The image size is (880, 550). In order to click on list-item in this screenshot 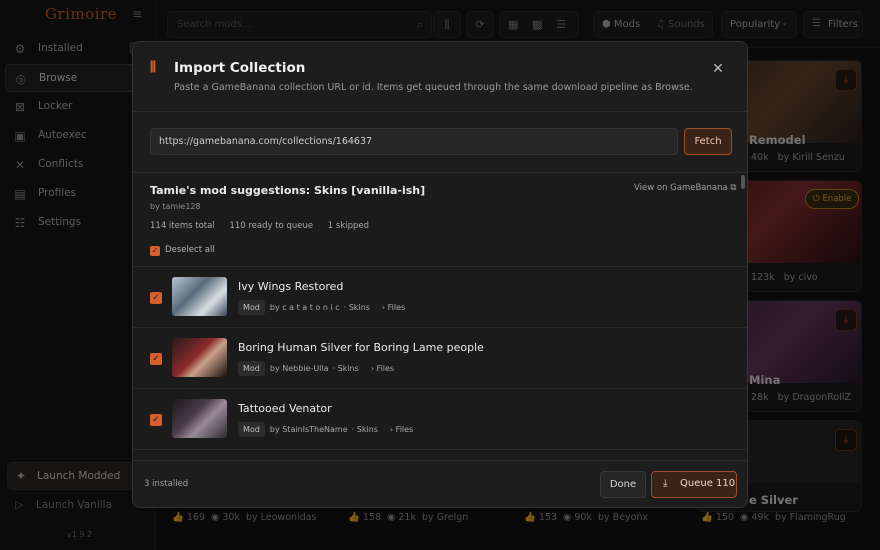, I will do `click(440, 454)`.